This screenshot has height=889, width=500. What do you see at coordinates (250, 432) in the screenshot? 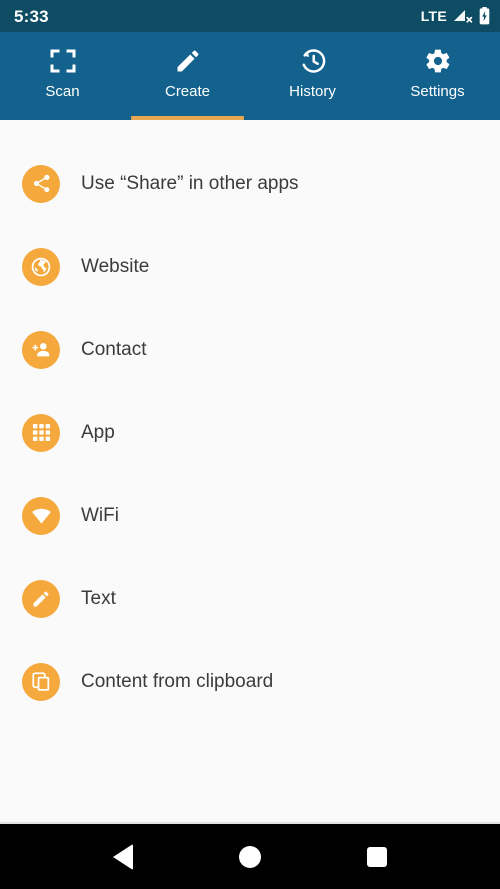
I see `list-item-app: App` at bounding box center [250, 432].